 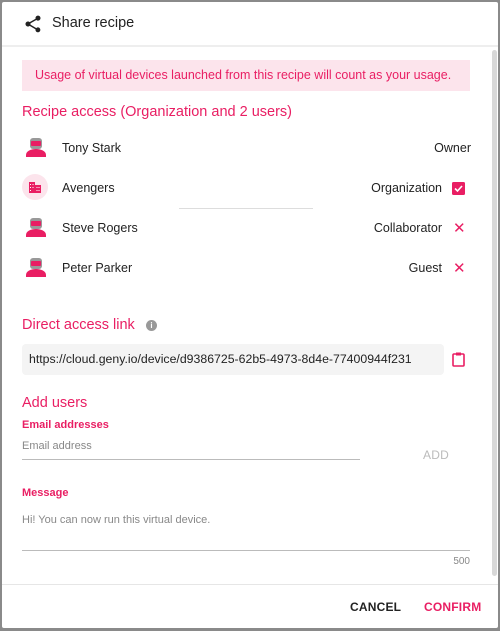 What do you see at coordinates (436, 455) in the screenshot?
I see `add-button: ADD` at bounding box center [436, 455].